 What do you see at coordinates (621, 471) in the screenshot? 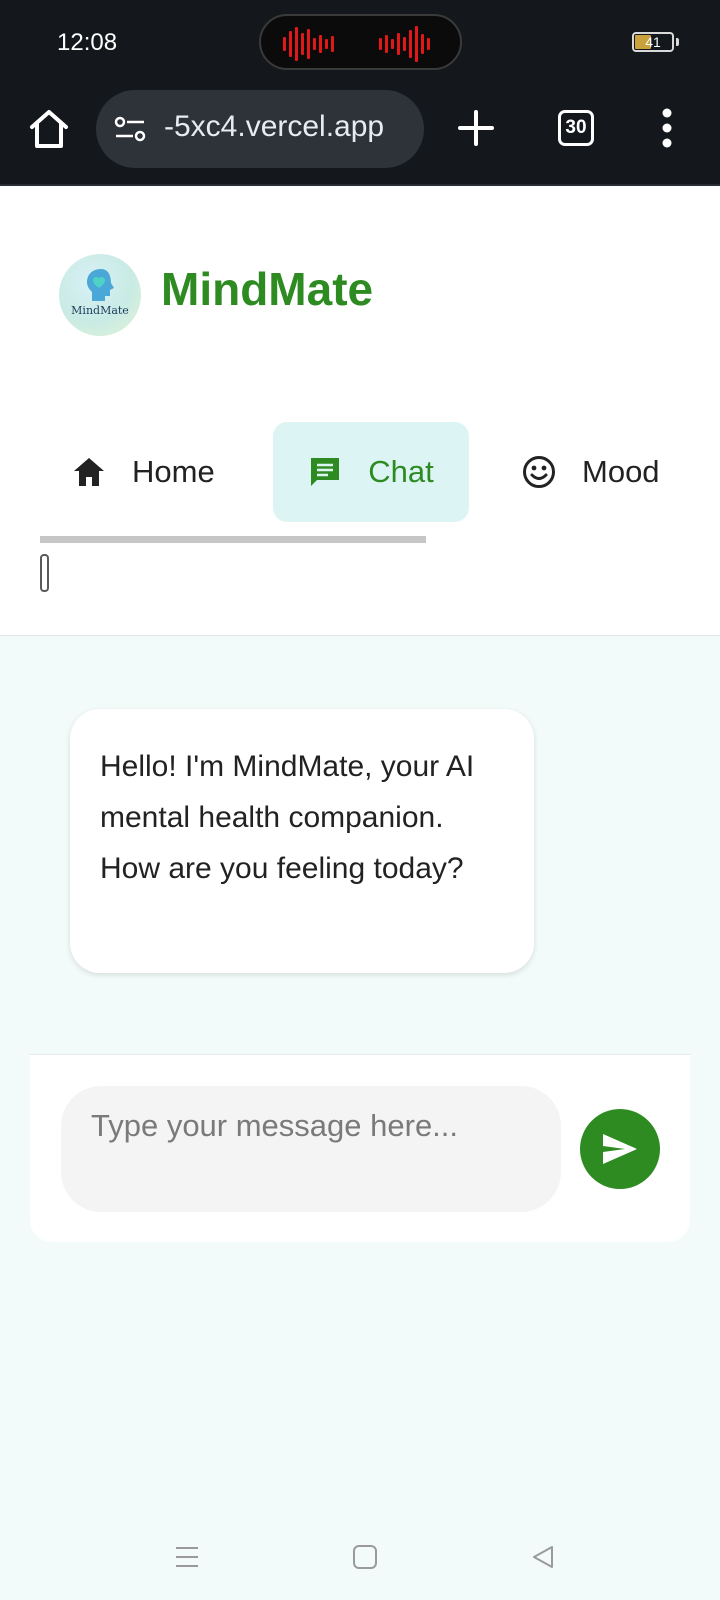
I see `nav-item-label: Mood` at bounding box center [621, 471].